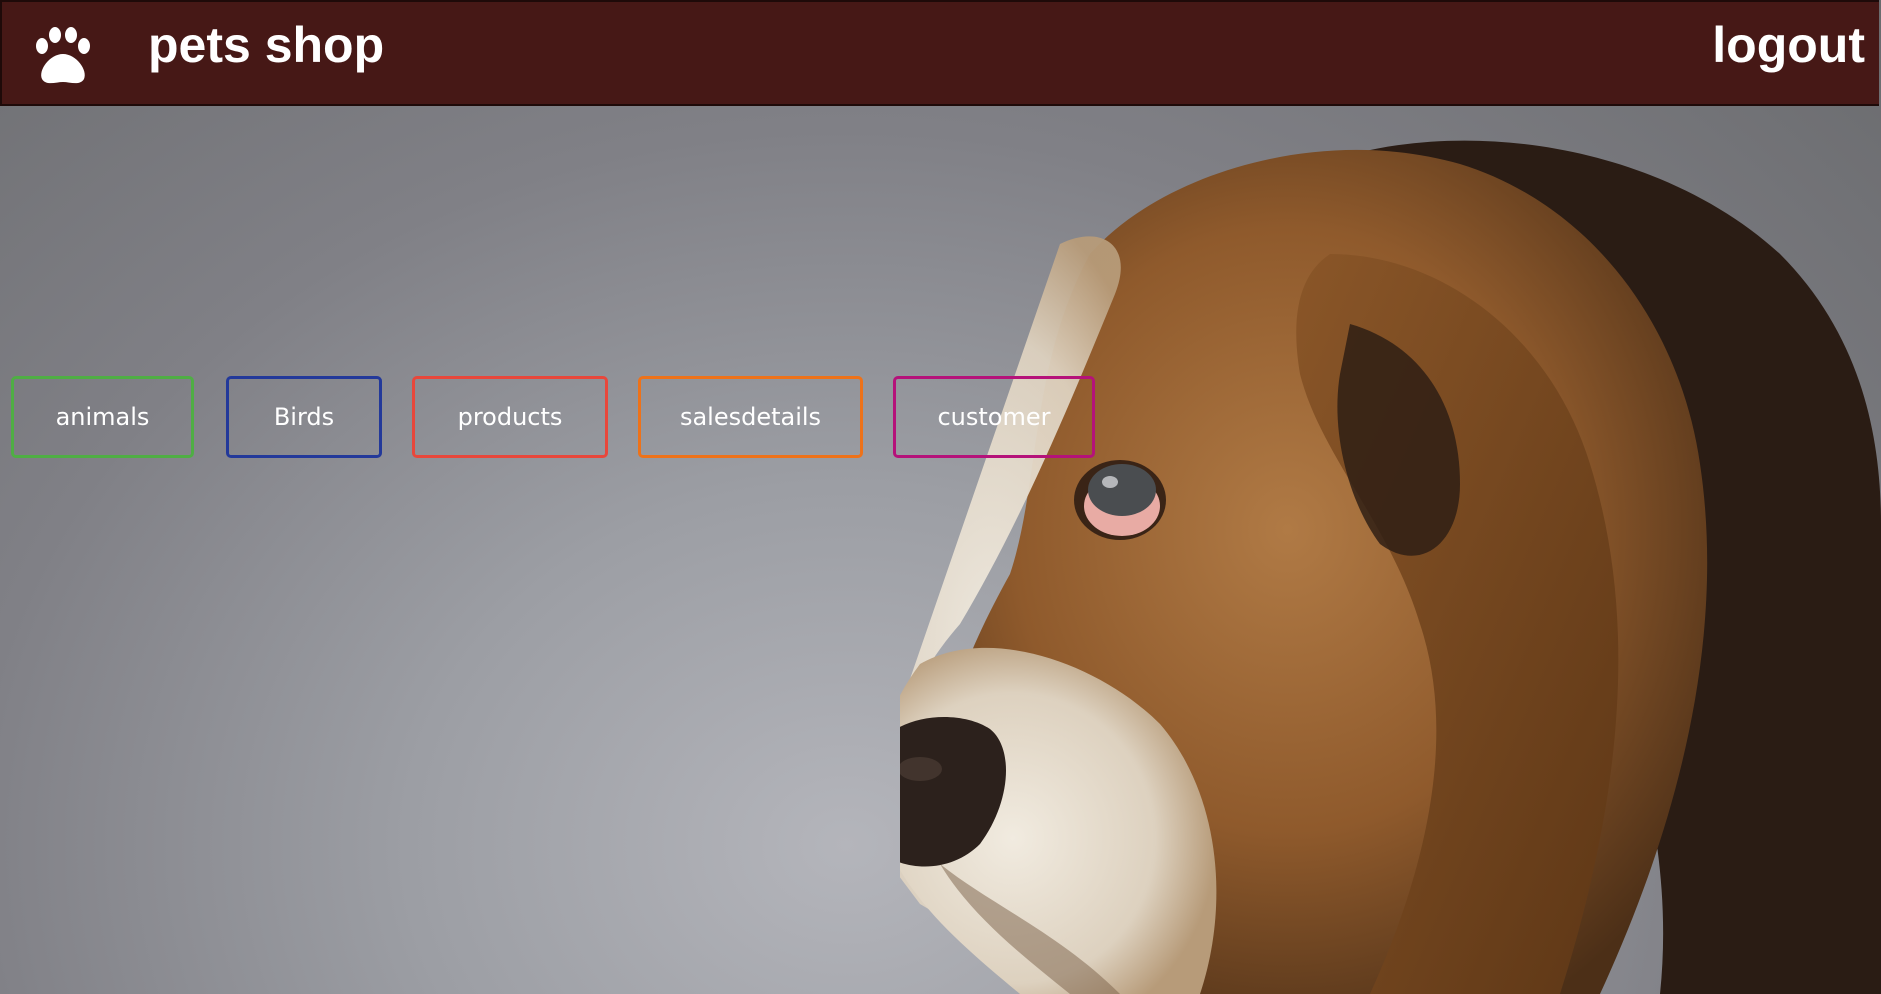 The image size is (1881, 994). Describe the element at coordinates (266, 45) in the screenshot. I see `app-title: pets shop` at that location.